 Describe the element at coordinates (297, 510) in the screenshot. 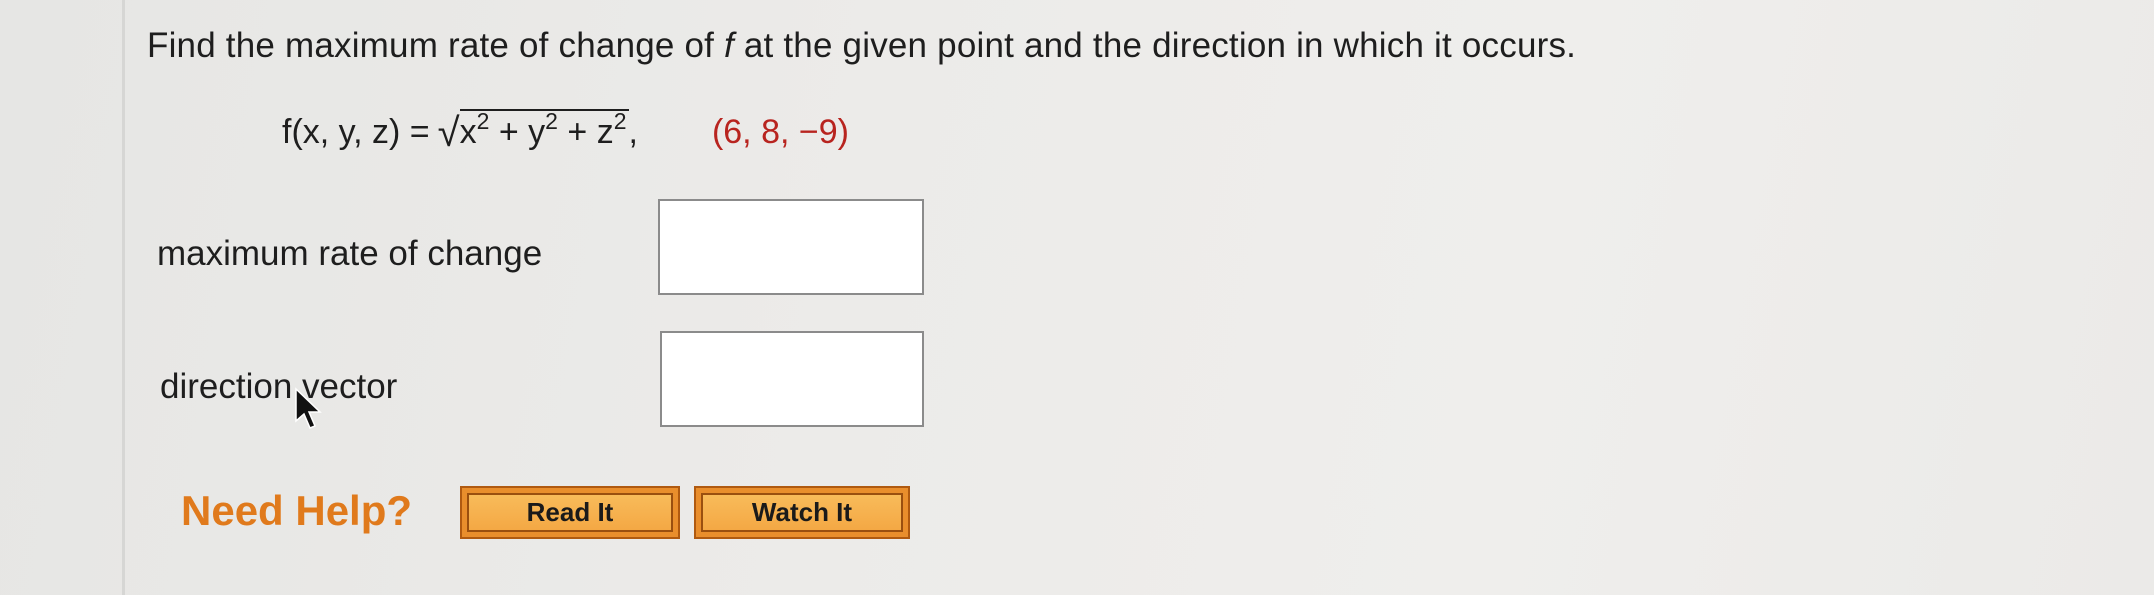

I see `need-help-title: Need Help?` at that location.